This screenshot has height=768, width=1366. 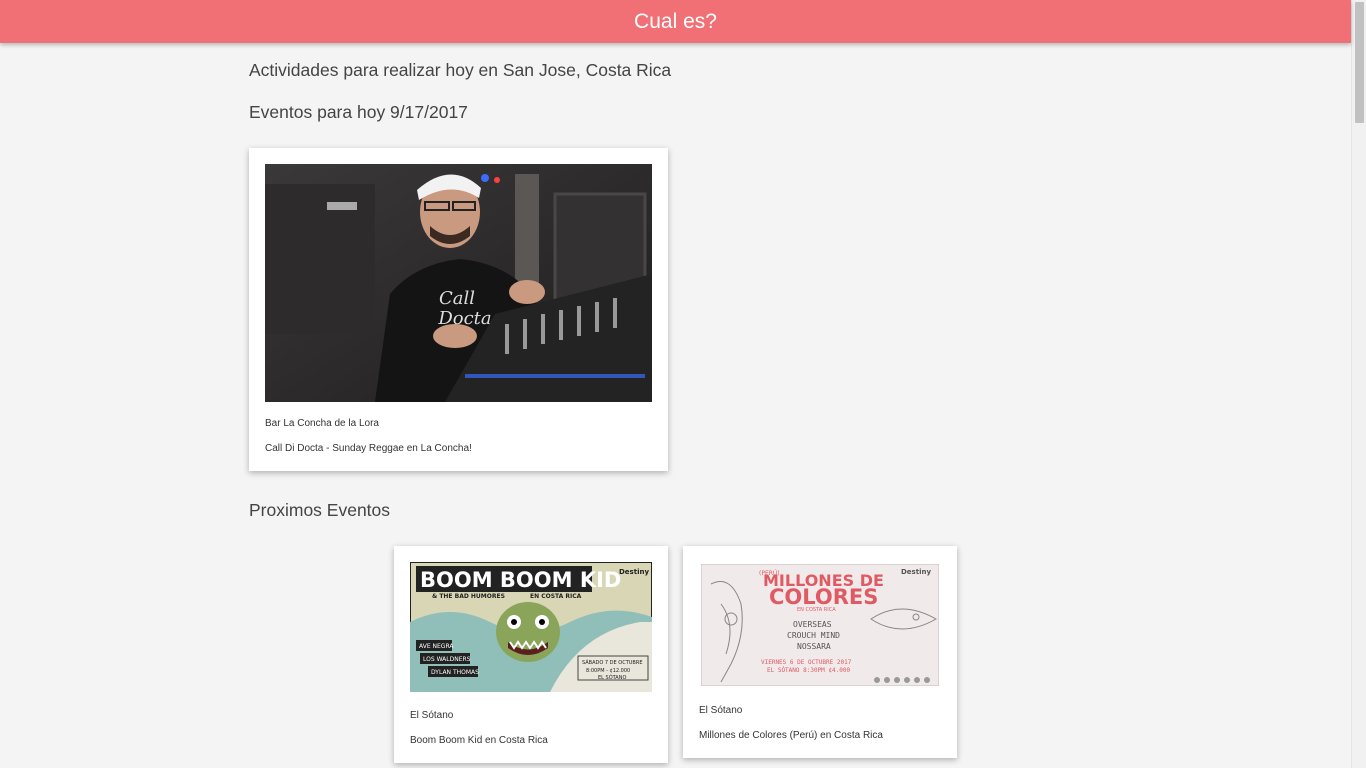 I want to click on app-header: Cual es?, so click(x=675, y=21).